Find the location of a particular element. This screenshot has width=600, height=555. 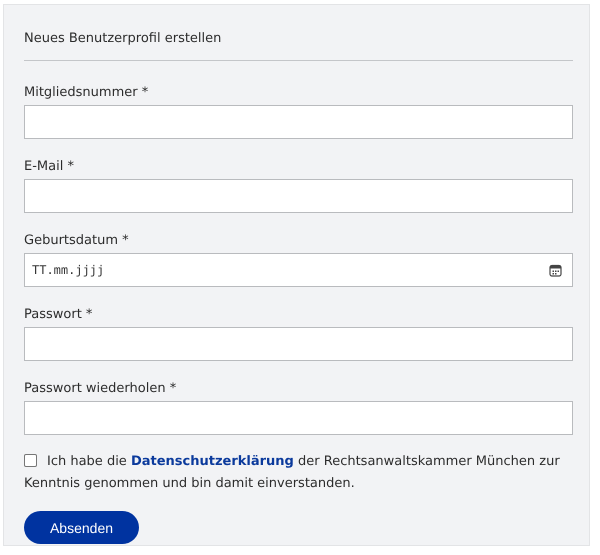

field-label: E-Mail * is located at coordinates (49, 167).